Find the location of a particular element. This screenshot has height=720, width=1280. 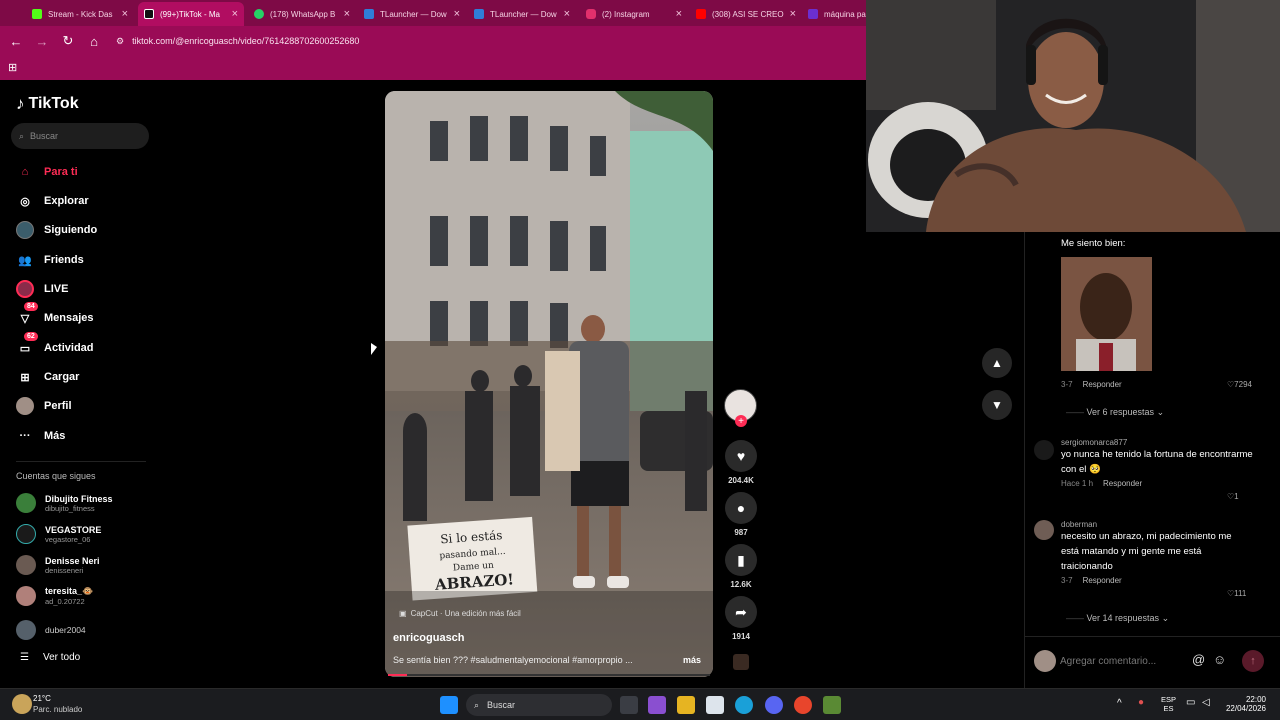

next-video-button: ▼ is located at coordinates (997, 405).